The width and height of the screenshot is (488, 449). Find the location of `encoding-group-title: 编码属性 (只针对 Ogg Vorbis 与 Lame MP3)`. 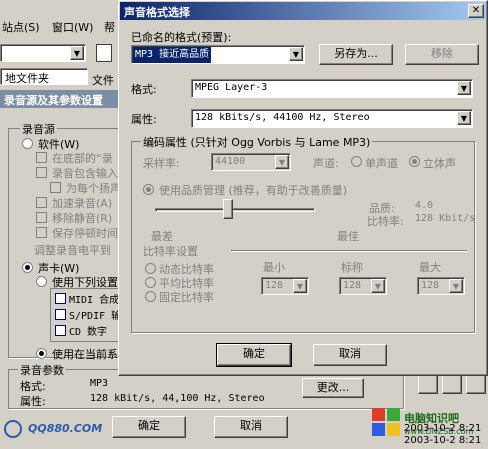

encoding-group-title: 编码属性 (只针对 Ogg Vorbis 与 Lame MP3) is located at coordinates (257, 142).